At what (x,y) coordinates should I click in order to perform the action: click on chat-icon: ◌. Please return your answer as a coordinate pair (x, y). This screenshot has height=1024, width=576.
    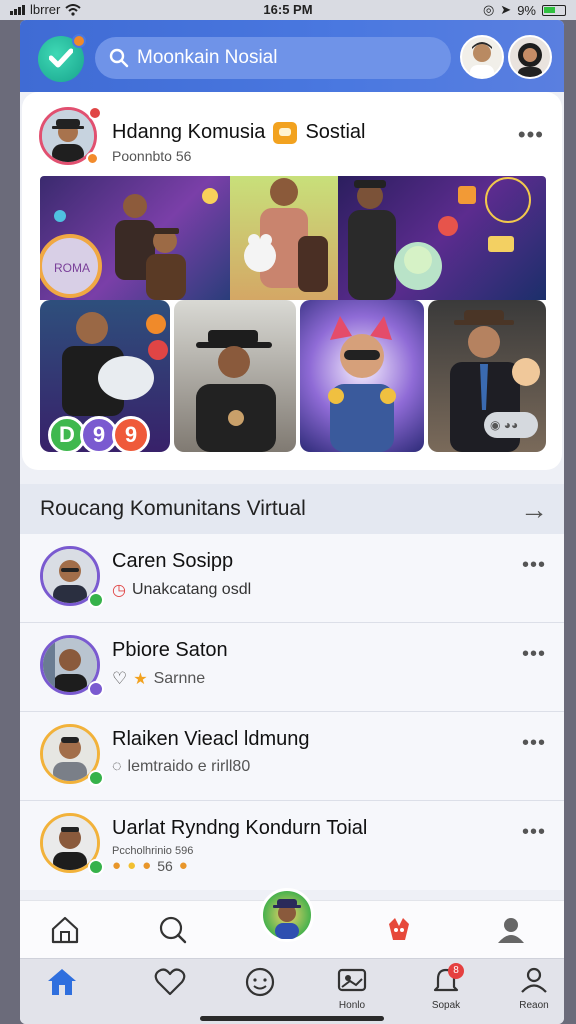
    Looking at the image, I should click on (117, 766).